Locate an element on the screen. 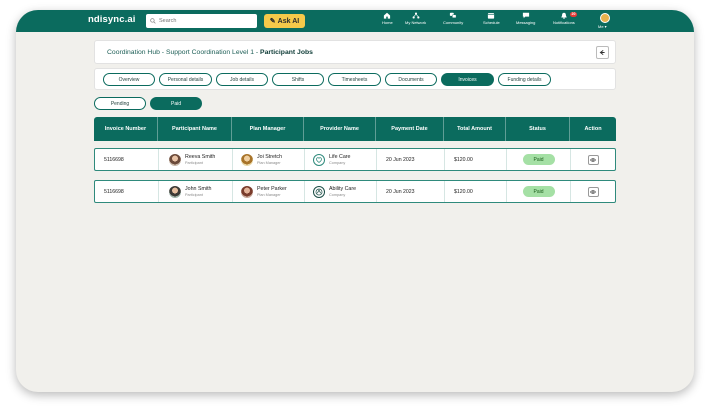  nav-community: Community is located at coordinates (453, 21).